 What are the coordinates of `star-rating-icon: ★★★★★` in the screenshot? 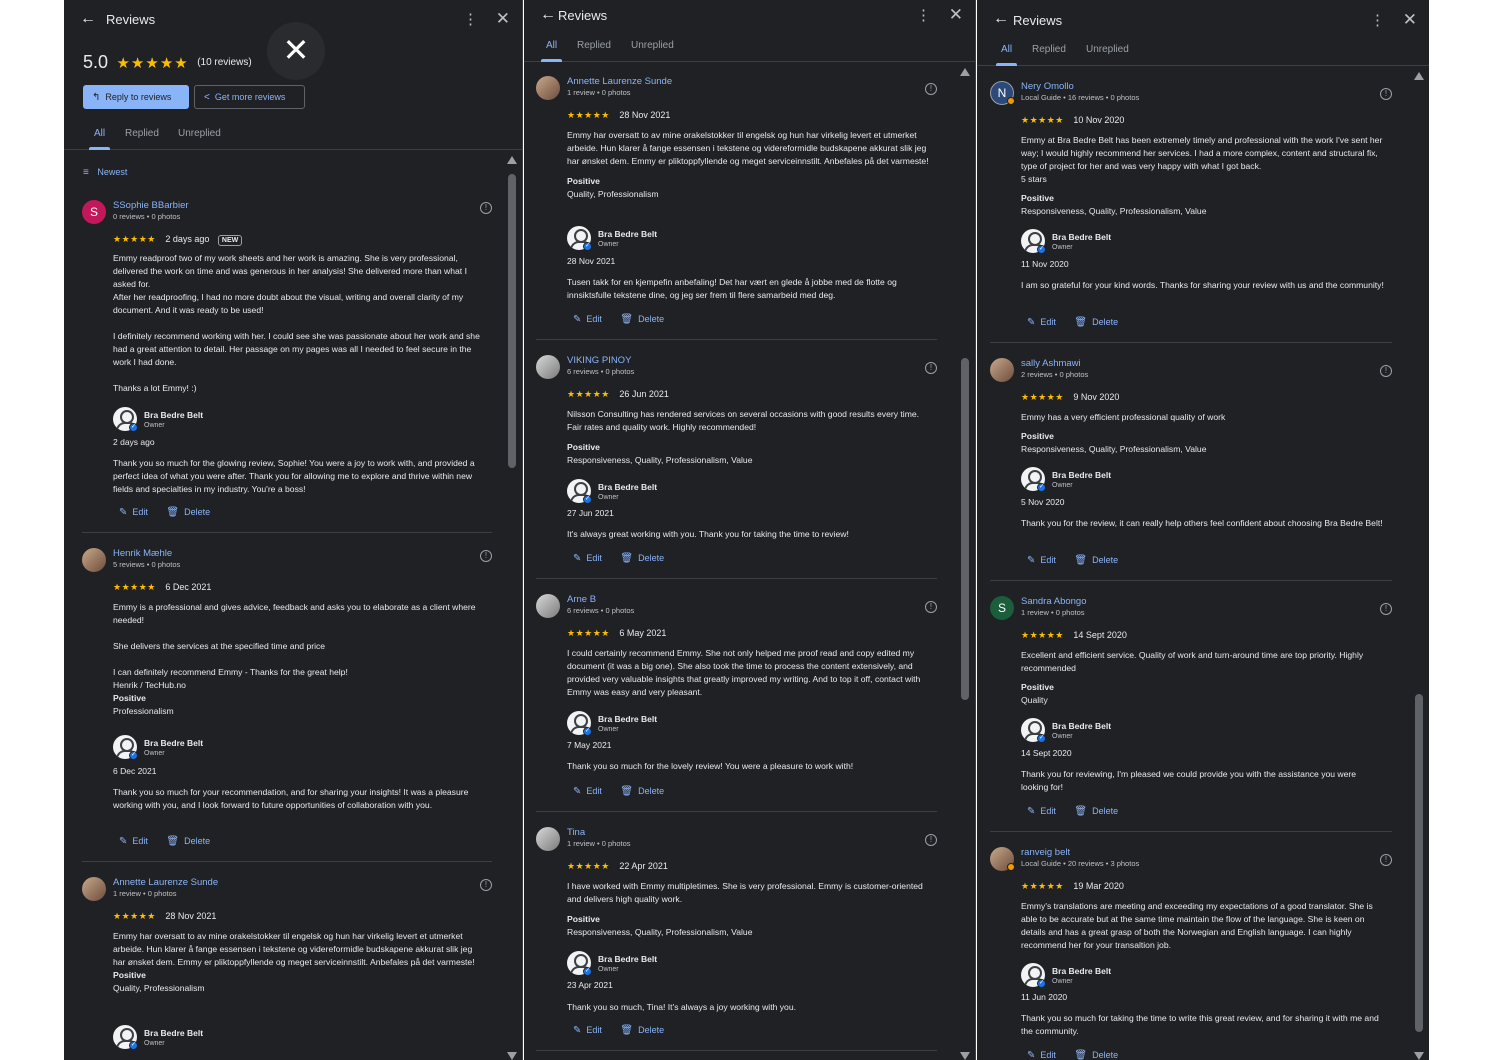 It's located at (1042, 120).